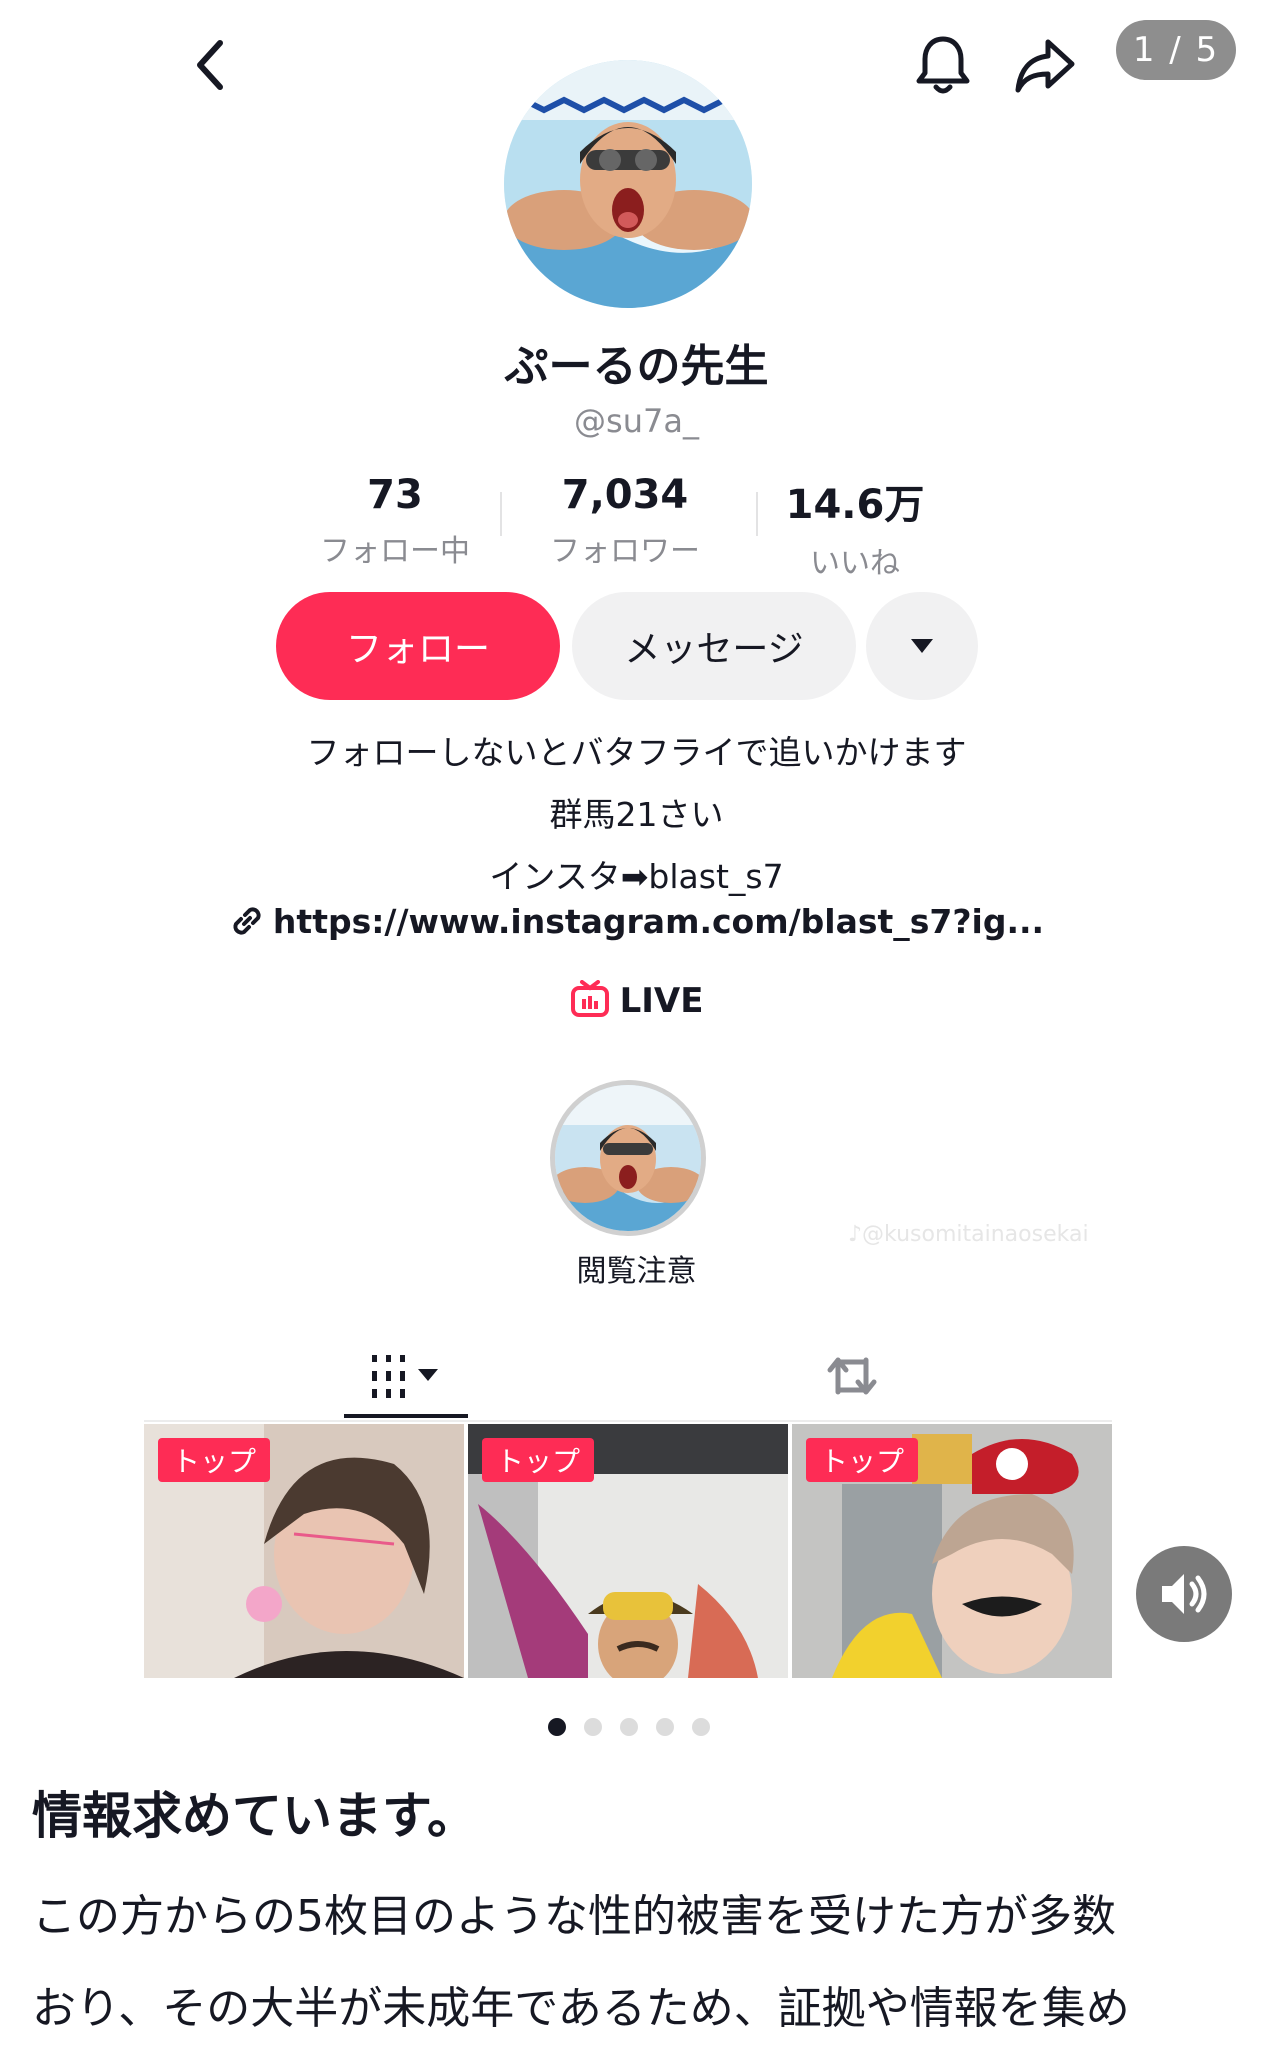 This screenshot has width=1273, height=2048. I want to click on speaker-icon, so click(1184, 1594).